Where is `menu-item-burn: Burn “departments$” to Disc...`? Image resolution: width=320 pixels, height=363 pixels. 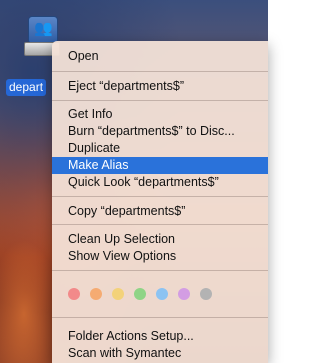 menu-item-burn: Burn “departments$” to Disc... is located at coordinates (160, 131).